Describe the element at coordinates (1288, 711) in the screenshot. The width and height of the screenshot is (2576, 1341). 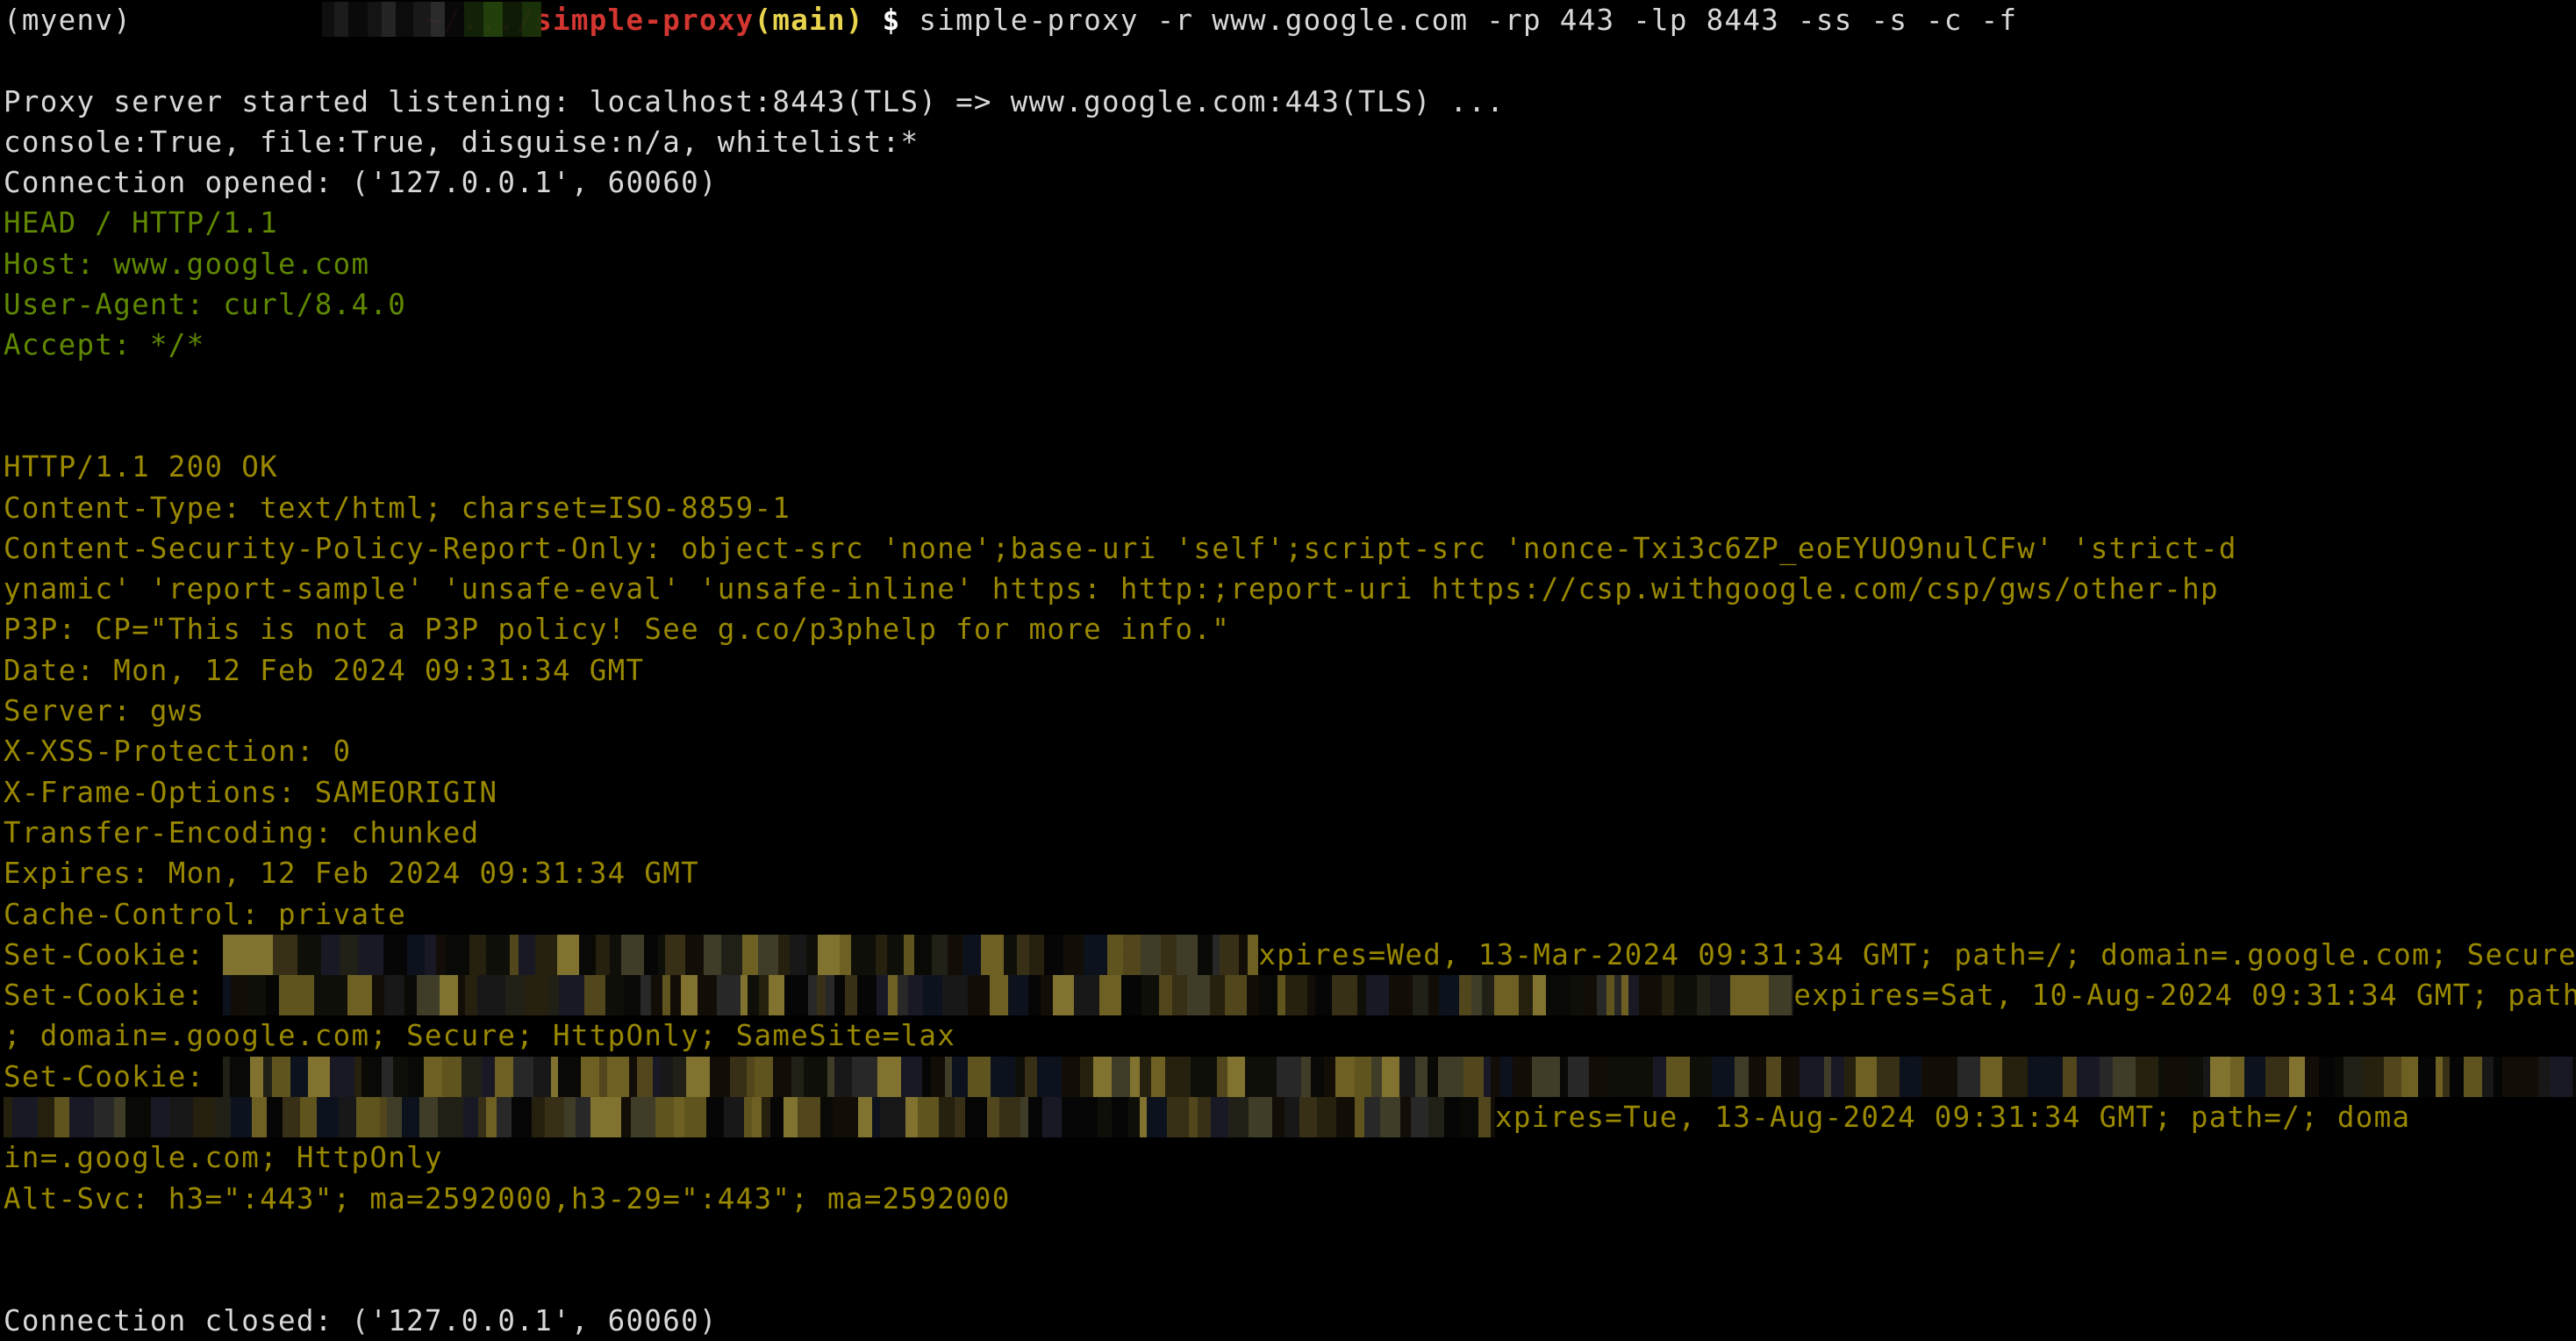
I see `terminal-line: Server: gws` at that location.